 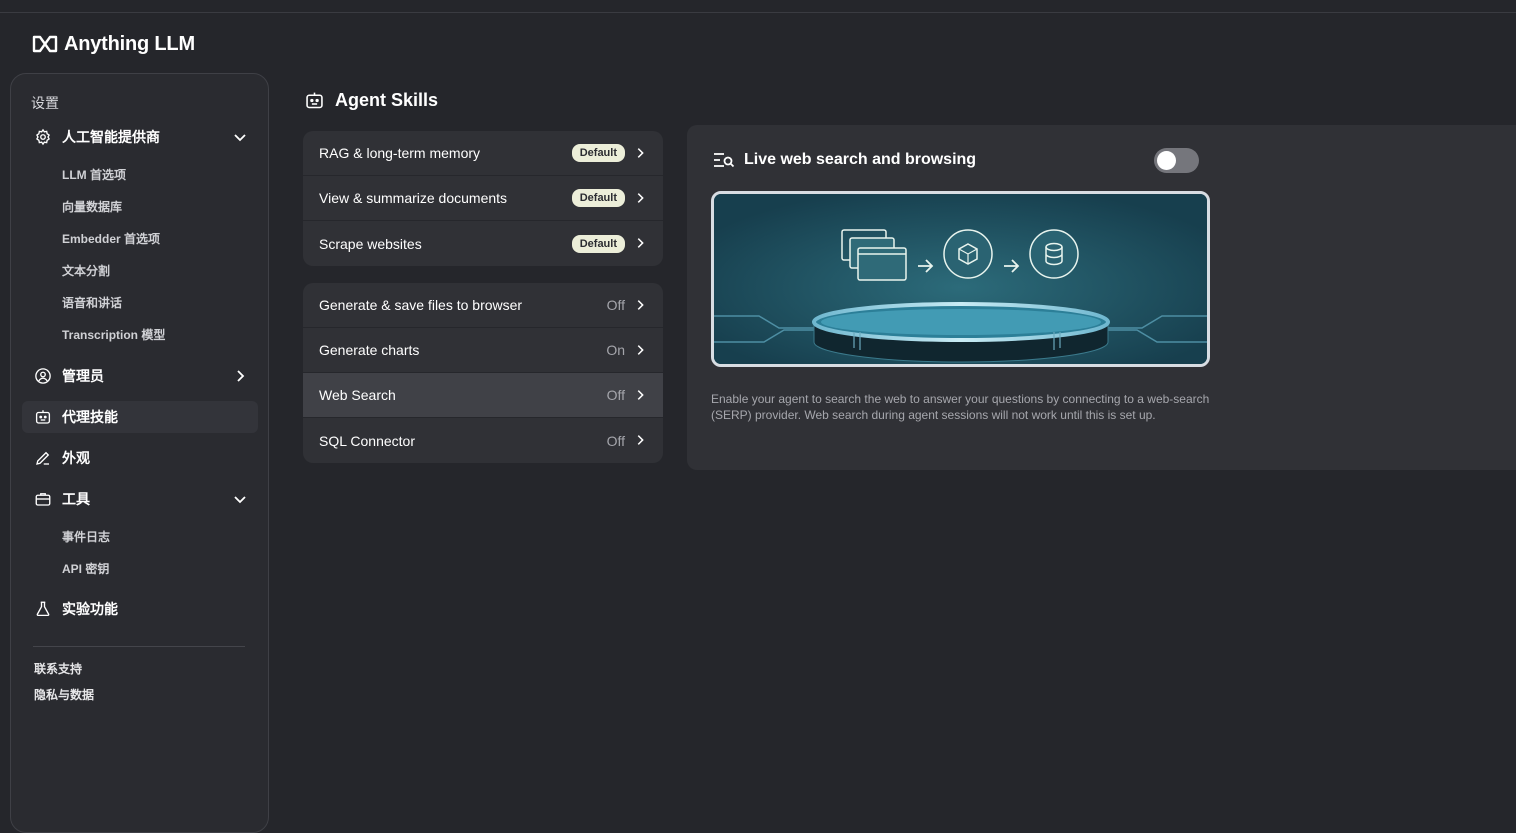 What do you see at coordinates (90, 417) in the screenshot?
I see `sidebar-item-label: 代理技能` at bounding box center [90, 417].